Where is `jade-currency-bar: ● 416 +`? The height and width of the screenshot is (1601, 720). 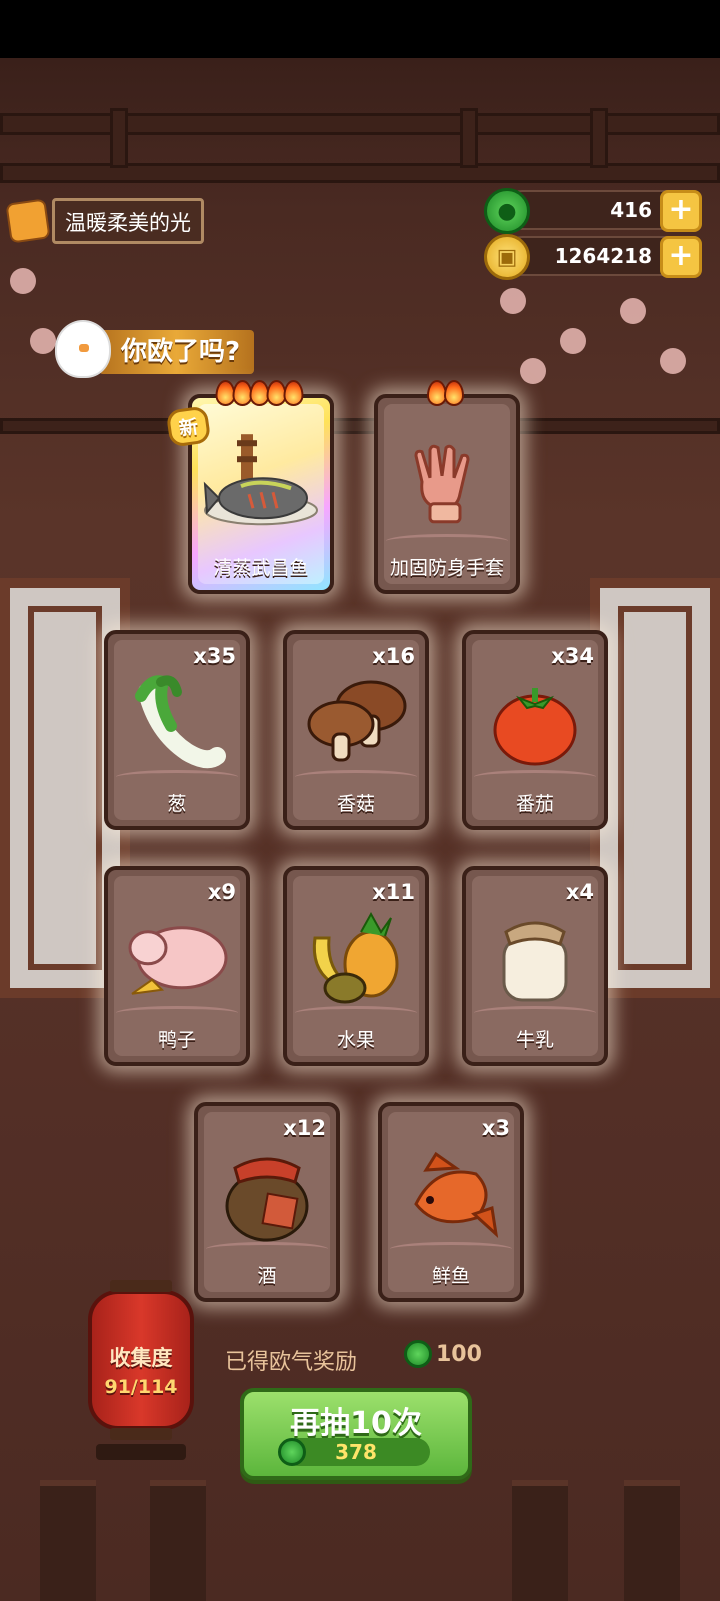
jade-currency-bar: ● 416 + is located at coordinates (593, 211).